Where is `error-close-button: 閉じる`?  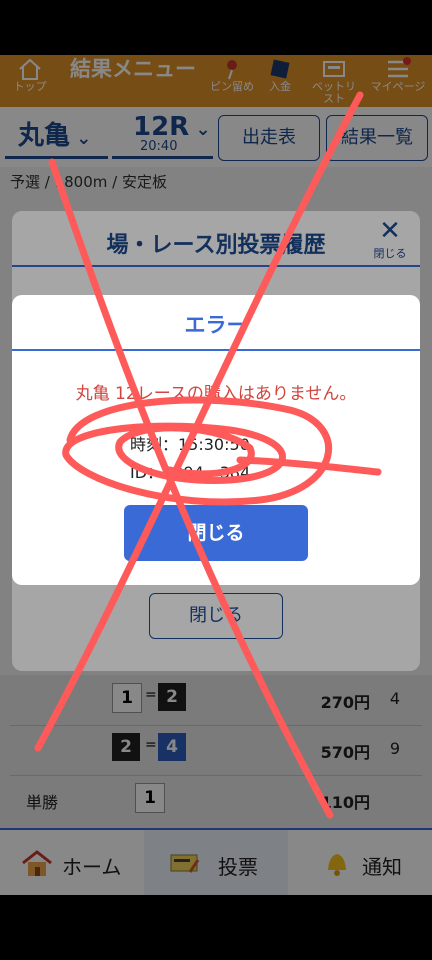 error-close-button: 閉じる is located at coordinates (216, 533).